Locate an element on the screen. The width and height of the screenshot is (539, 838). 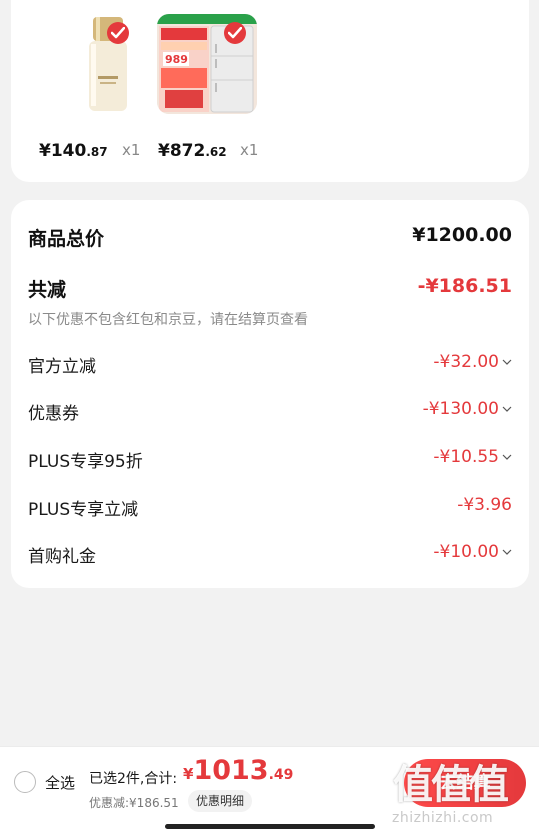
selected-count-text: 已选2件,合计: is located at coordinates (133, 779).